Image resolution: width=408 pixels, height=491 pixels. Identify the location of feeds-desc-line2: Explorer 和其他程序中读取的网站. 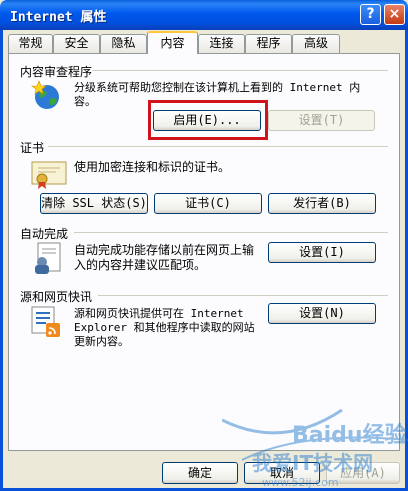
(164, 327).